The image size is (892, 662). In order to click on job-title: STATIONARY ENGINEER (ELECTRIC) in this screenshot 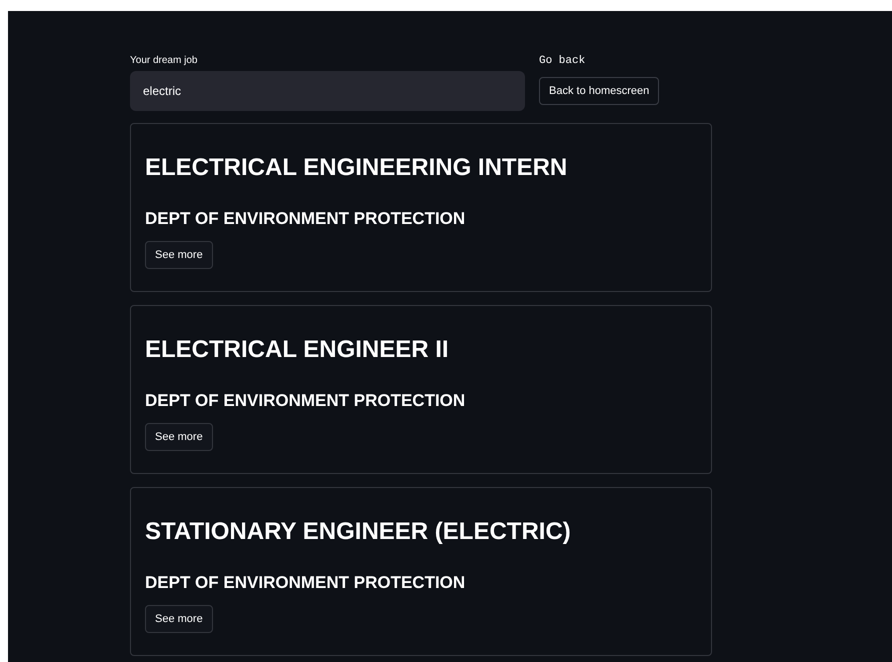, I will do `click(358, 532)`.